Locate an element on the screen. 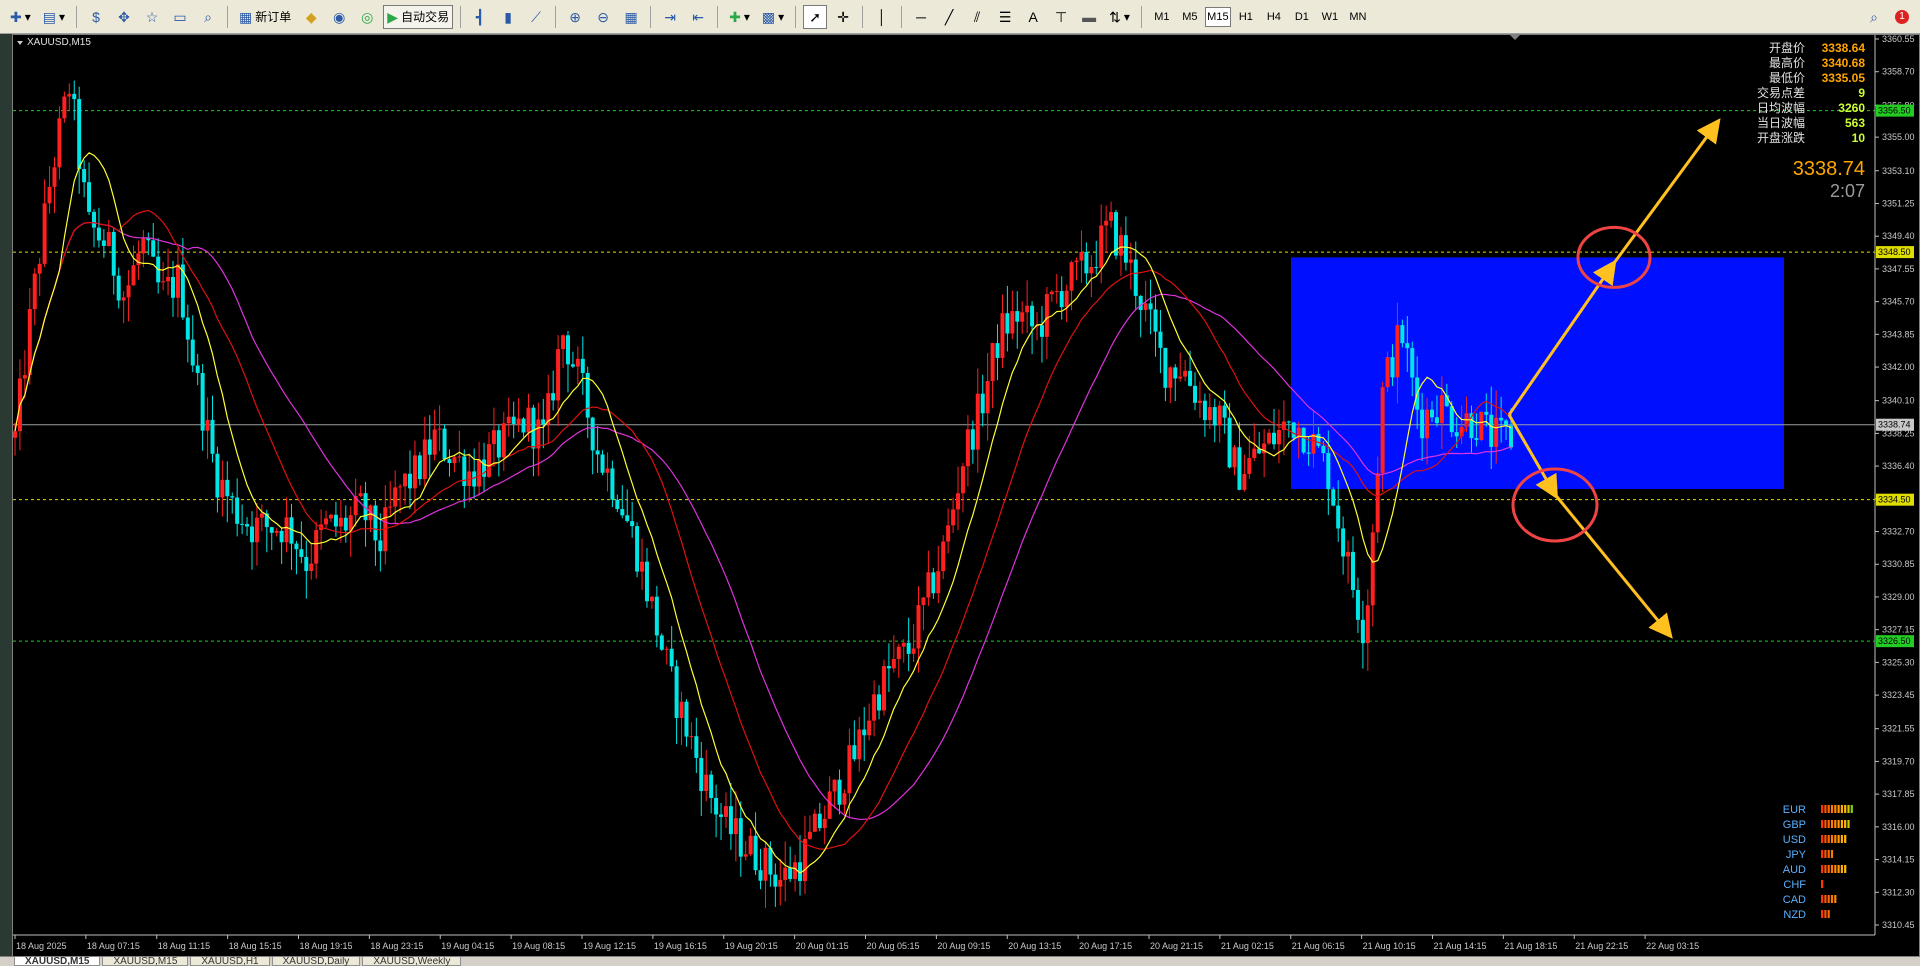 This screenshot has width=1920, height=966. text-icon: A is located at coordinates (1033, 16).